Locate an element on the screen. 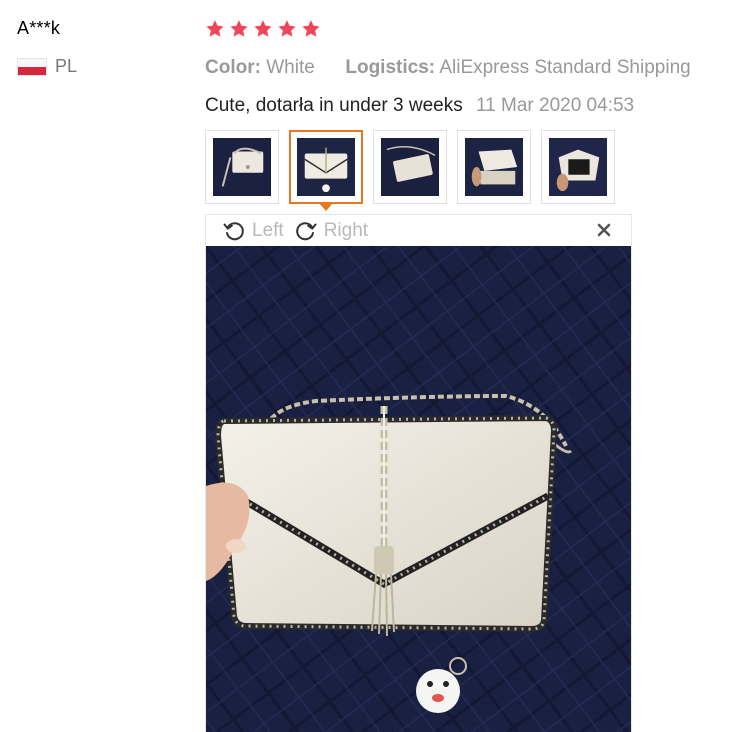 The height and width of the screenshot is (732, 746). country-code: PL is located at coordinates (66, 66).